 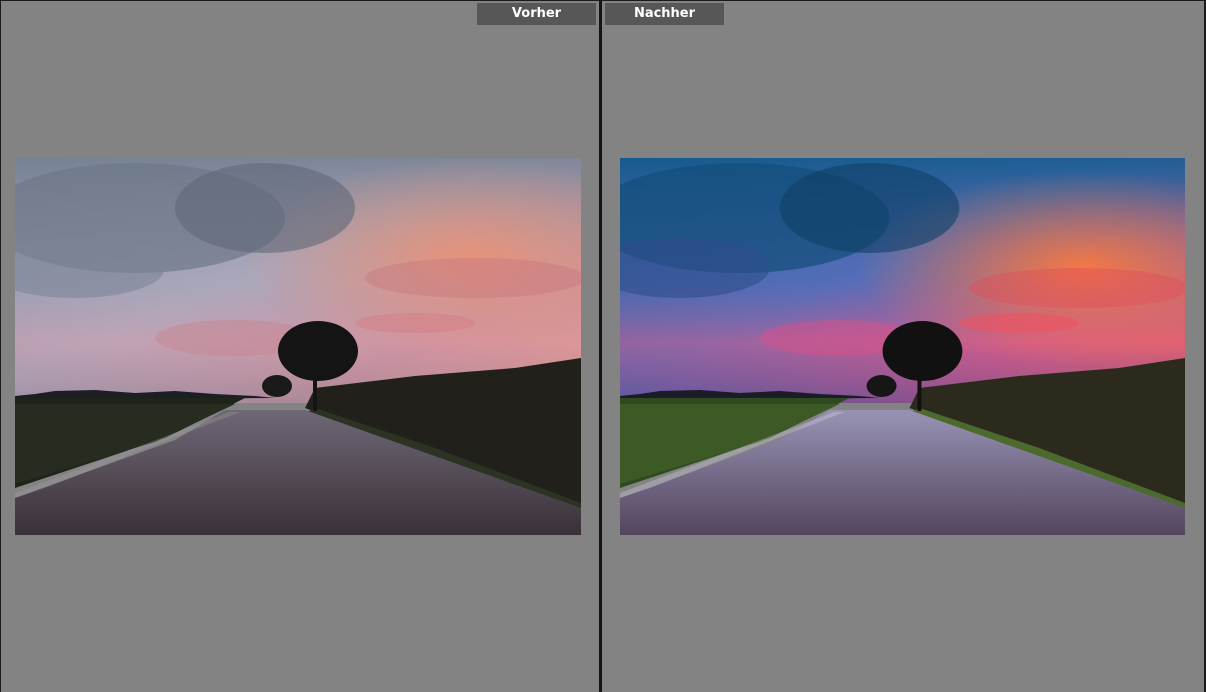 I want to click on before-label: Vorher, so click(x=536, y=14).